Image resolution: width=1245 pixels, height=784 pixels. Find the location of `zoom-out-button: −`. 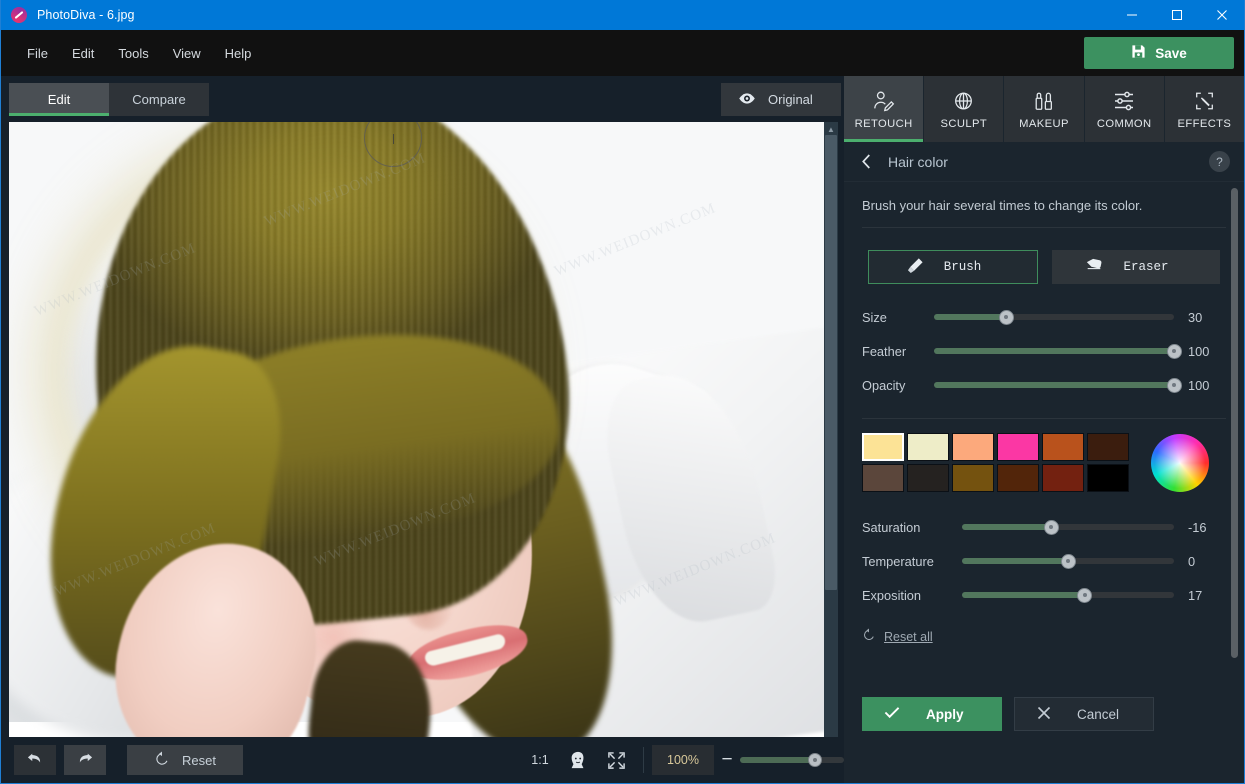

zoom-out-button: − is located at coordinates (727, 760).